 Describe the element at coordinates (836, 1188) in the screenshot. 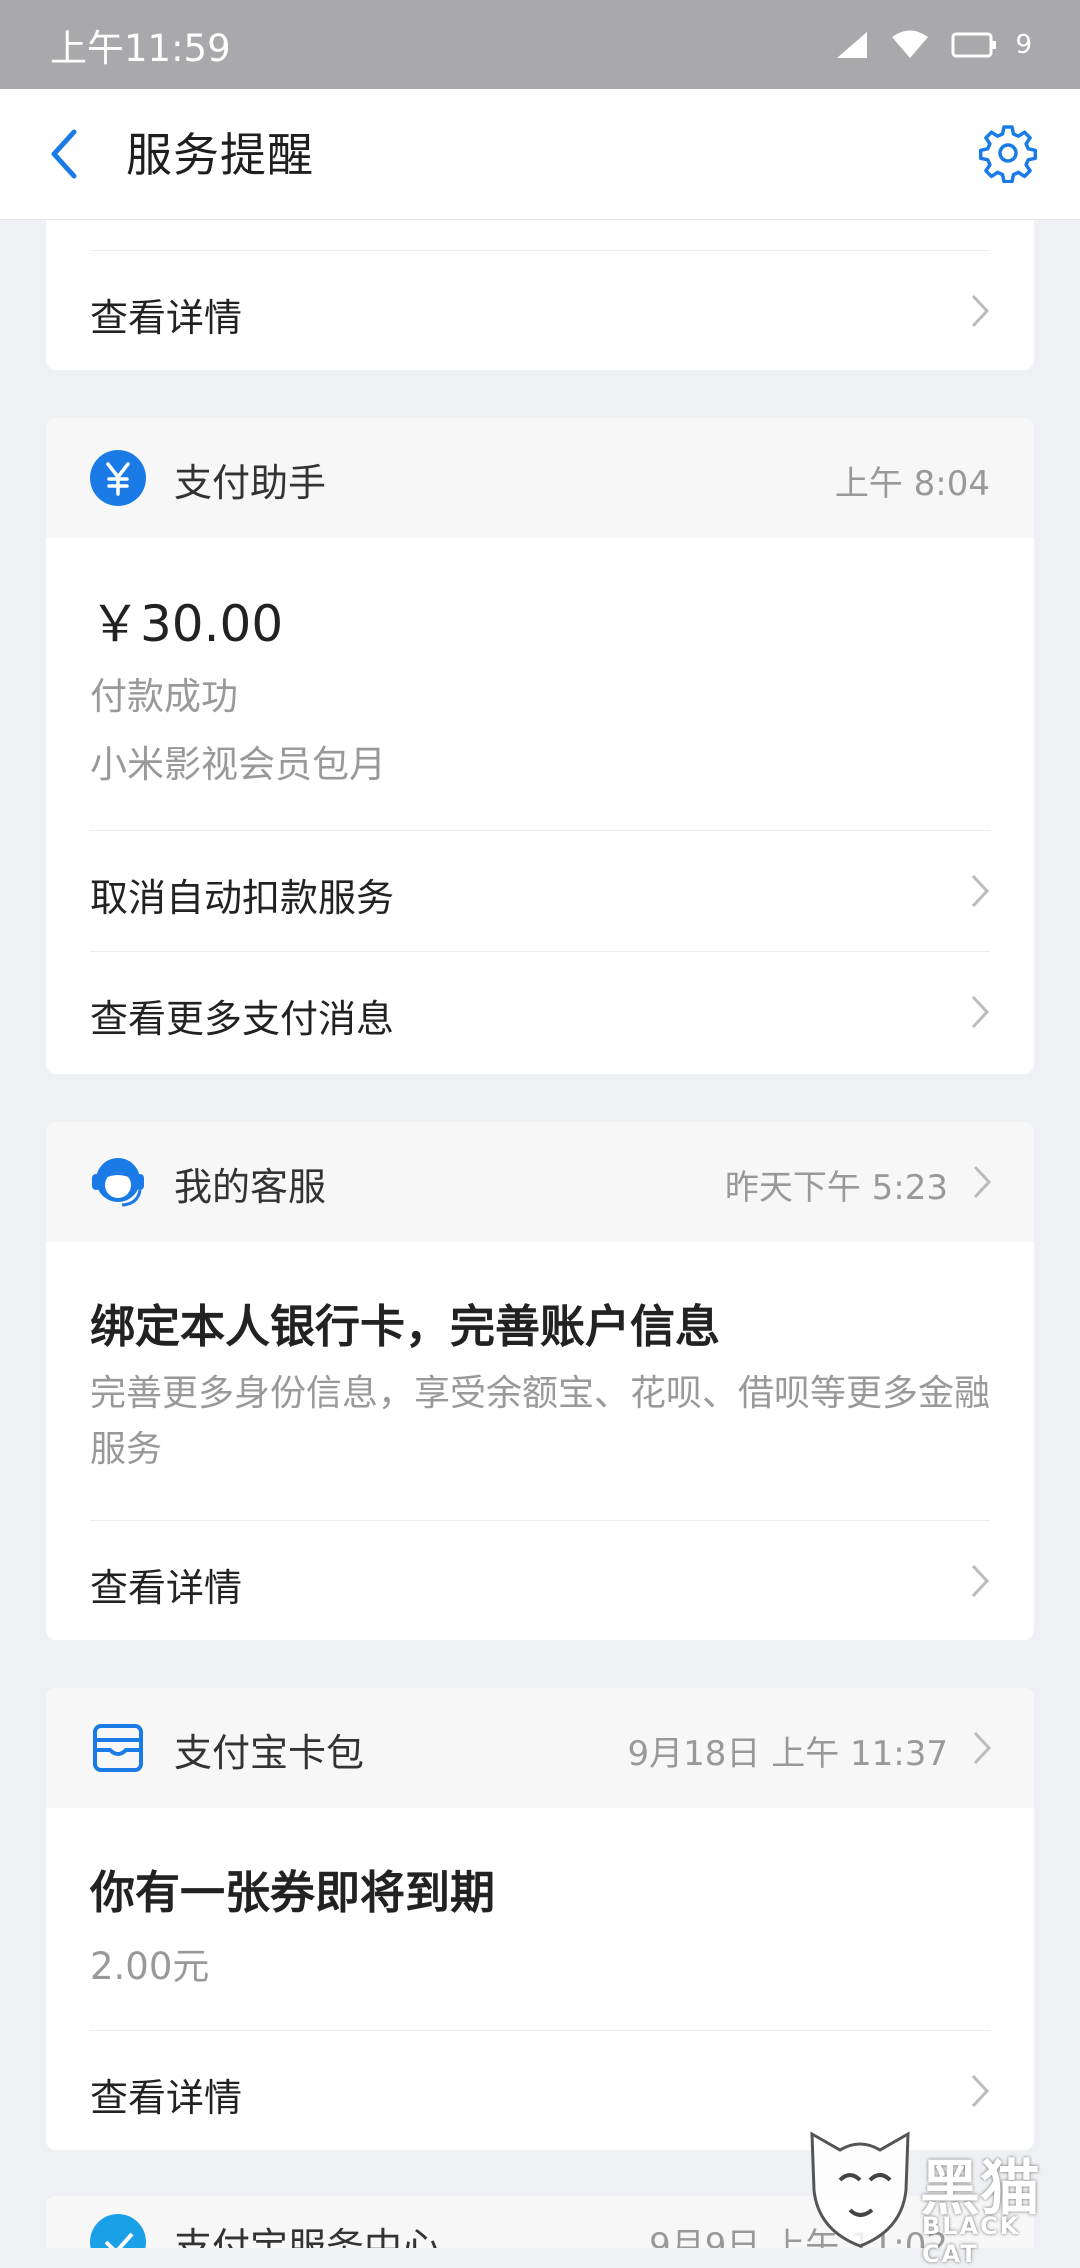

I see `message-time: 昨天下午 5:23` at that location.